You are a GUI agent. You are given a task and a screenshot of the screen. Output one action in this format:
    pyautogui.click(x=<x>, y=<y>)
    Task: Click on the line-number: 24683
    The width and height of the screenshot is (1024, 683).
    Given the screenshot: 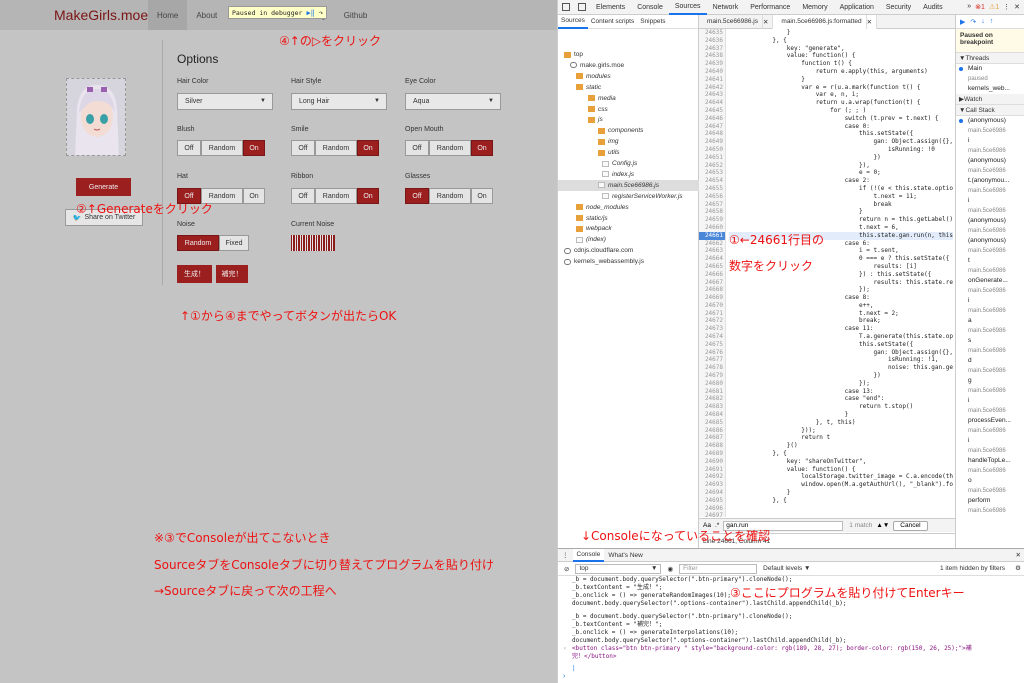 What is the action you would take?
    pyautogui.click(x=712, y=407)
    